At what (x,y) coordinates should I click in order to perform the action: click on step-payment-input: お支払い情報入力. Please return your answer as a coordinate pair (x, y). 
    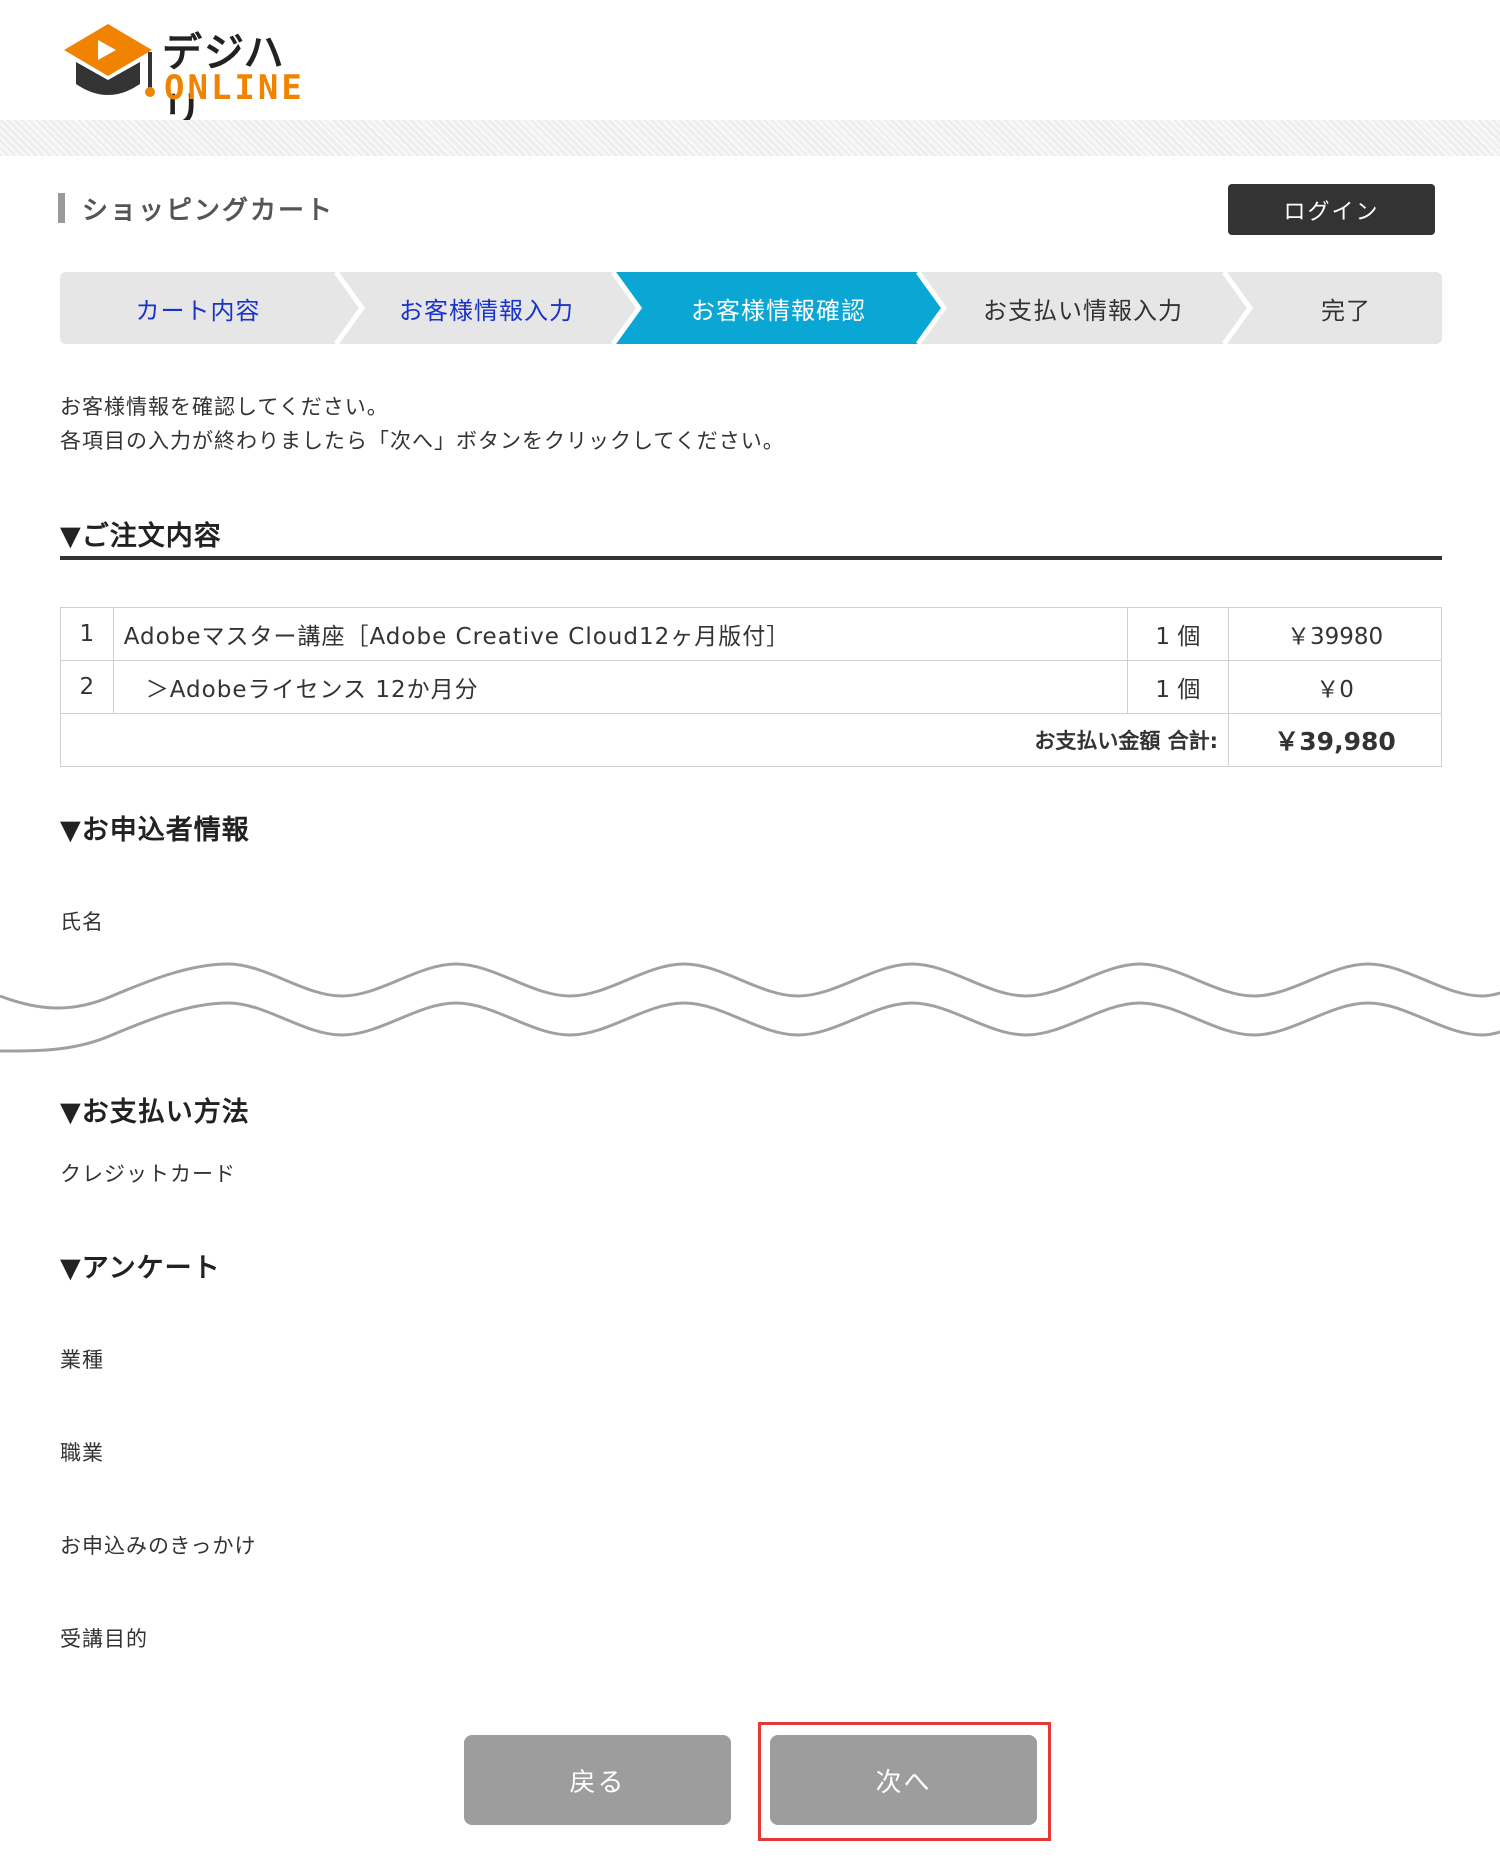
    Looking at the image, I should click on (1083, 310).